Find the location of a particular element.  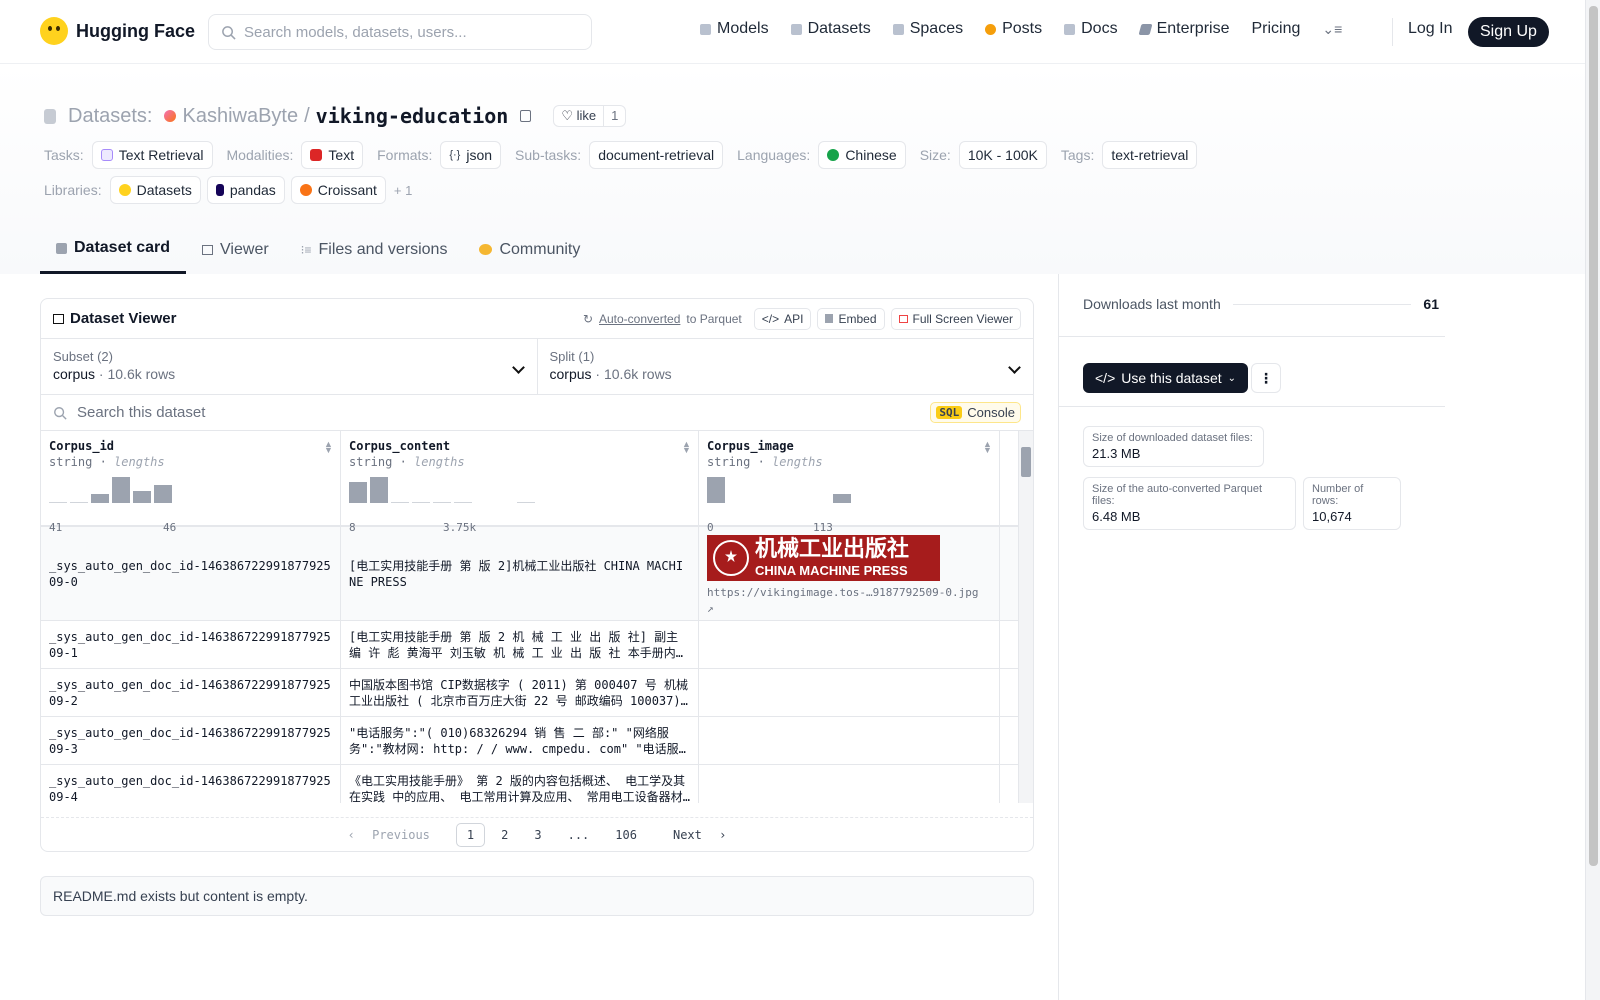

dataset-search-input: Search this dataset SQL Console is located at coordinates (537, 413).